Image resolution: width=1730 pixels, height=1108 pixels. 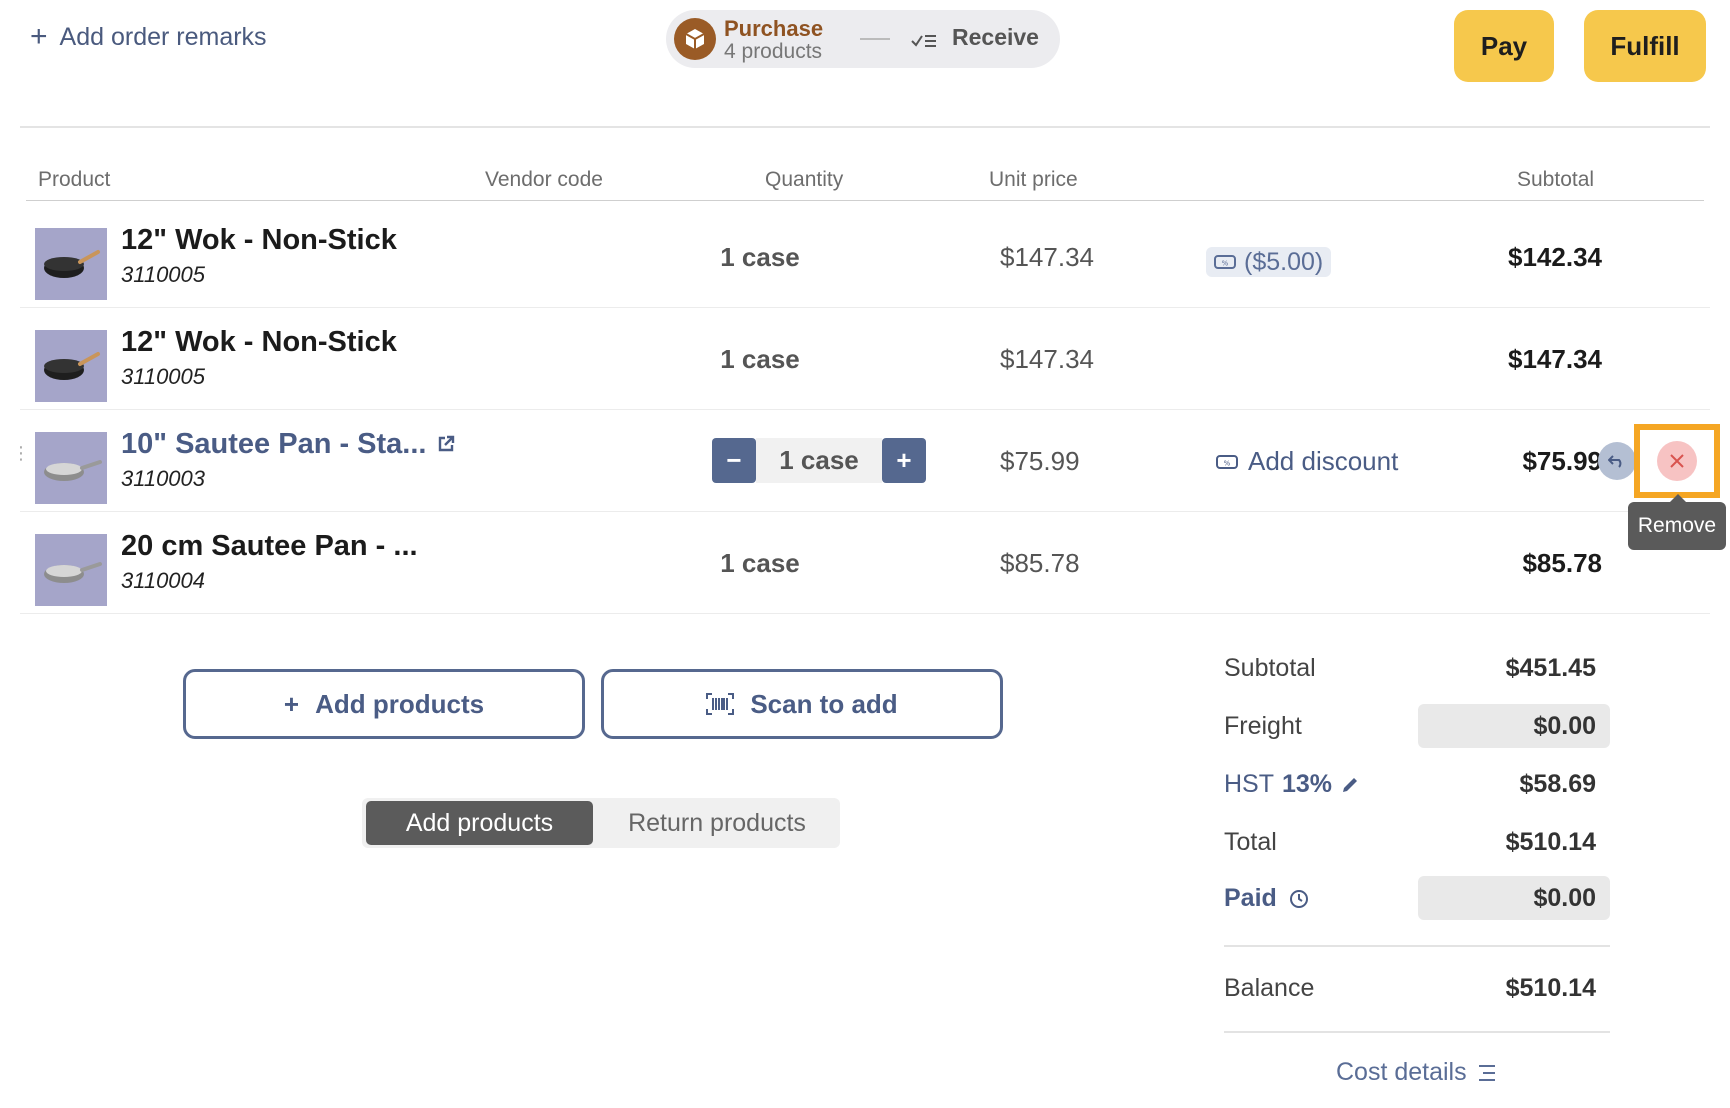 What do you see at coordinates (1350, 784) in the screenshot?
I see `pencil-icon` at bounding box center [1350, 784].